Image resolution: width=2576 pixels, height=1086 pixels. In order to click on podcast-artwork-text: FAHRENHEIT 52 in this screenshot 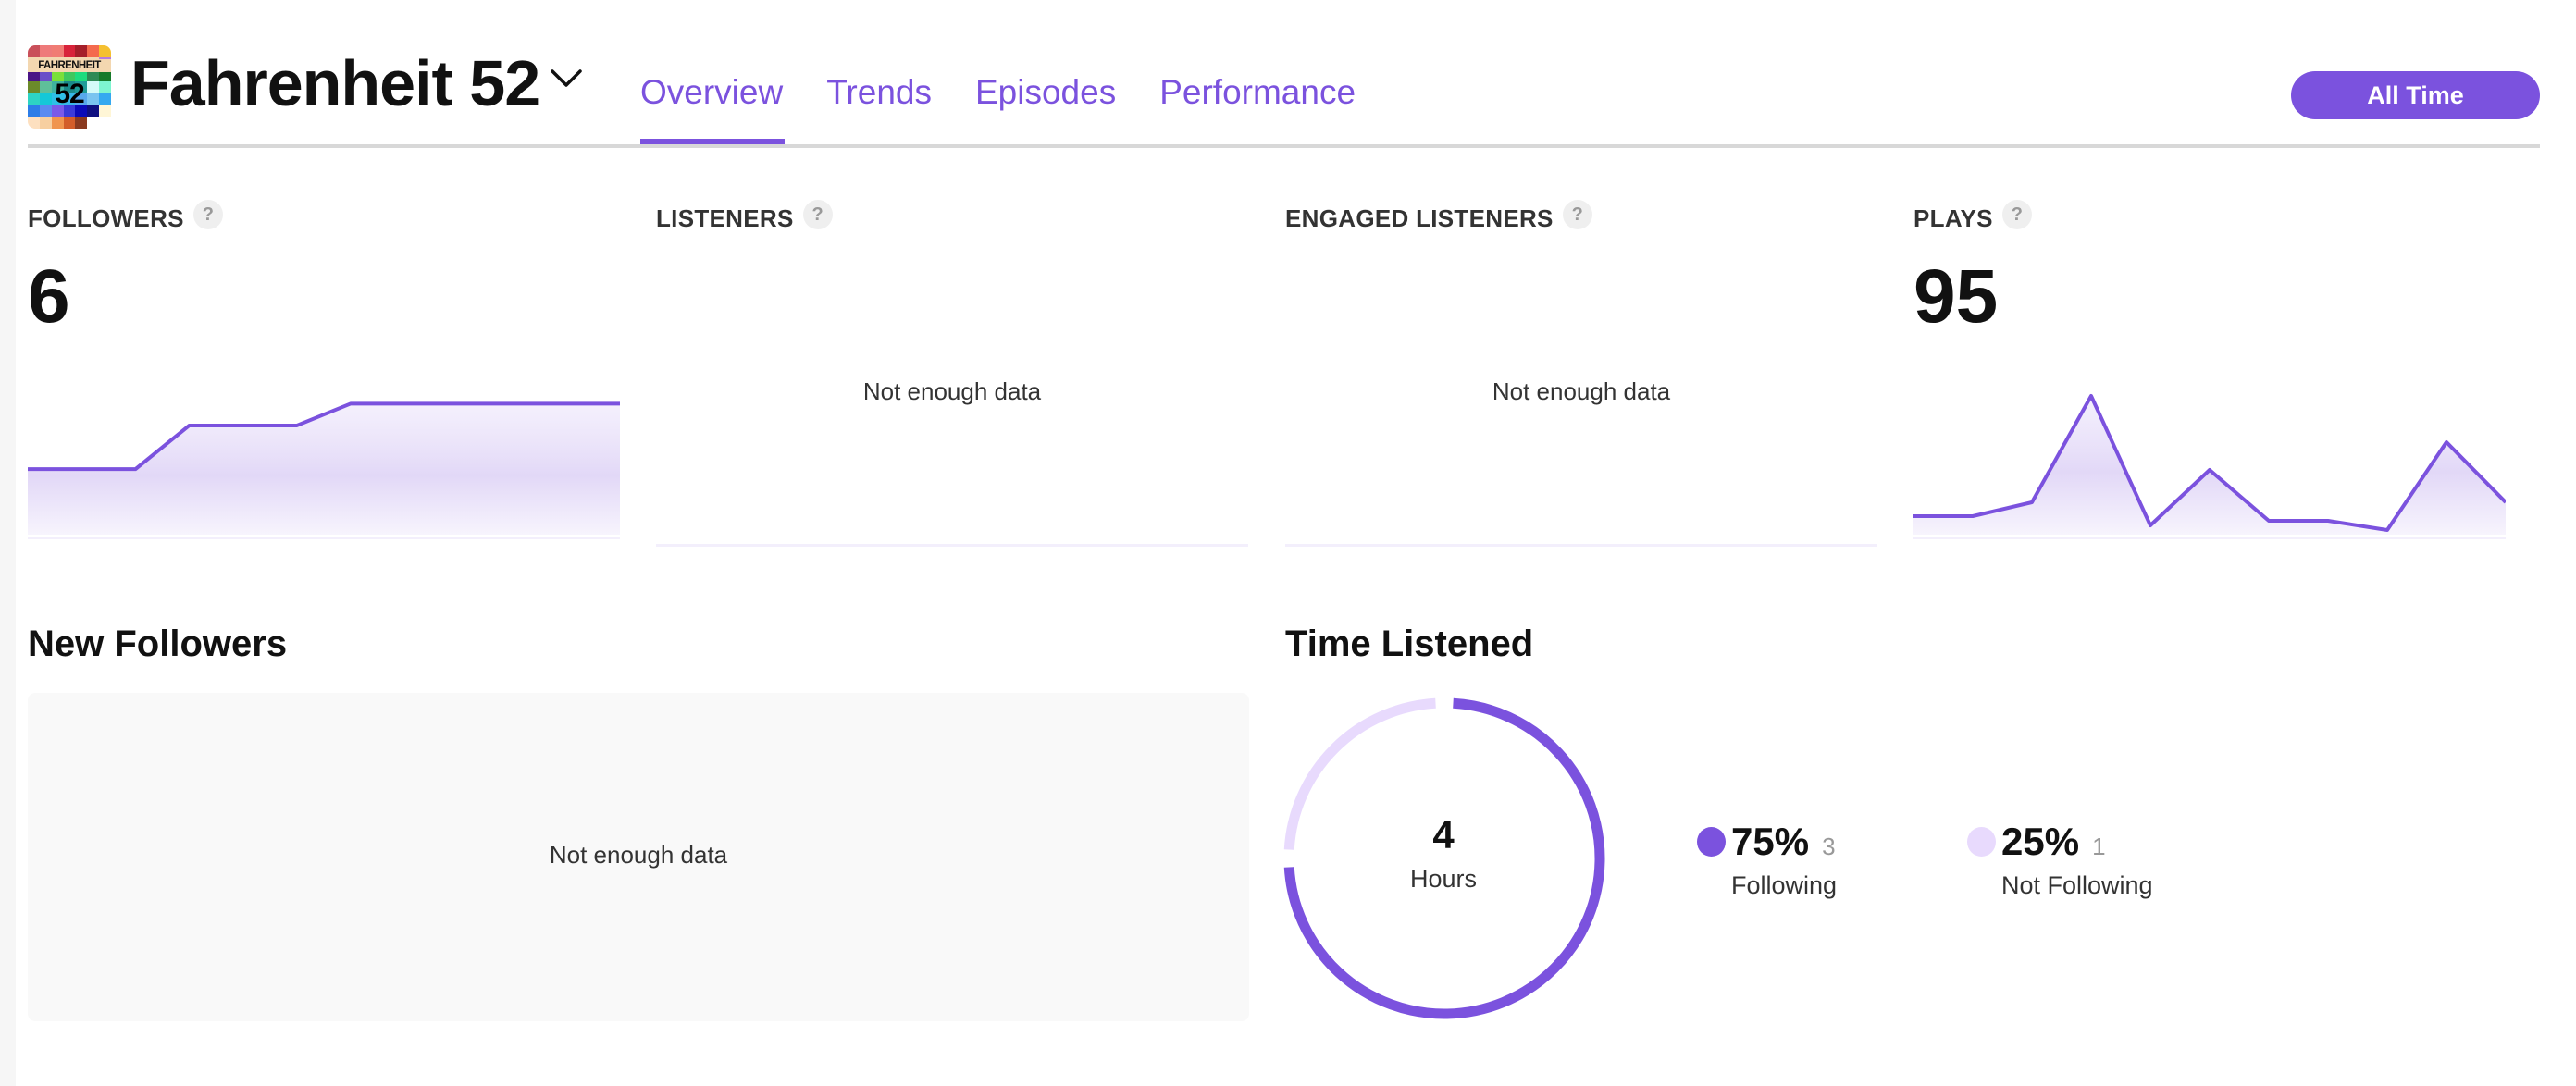, I will do `click(69, 87)`.